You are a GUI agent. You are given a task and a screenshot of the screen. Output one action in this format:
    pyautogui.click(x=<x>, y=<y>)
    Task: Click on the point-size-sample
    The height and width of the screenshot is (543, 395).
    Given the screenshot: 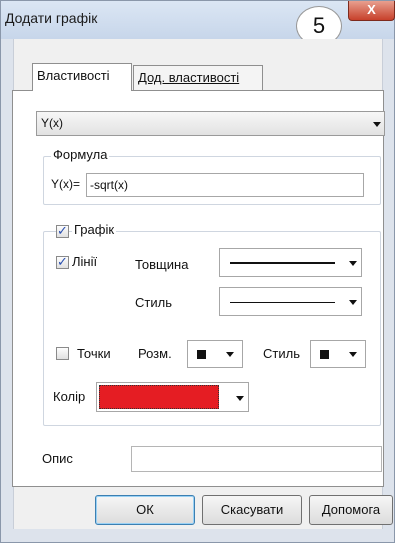 What is the action you would take?
    pyautogui.click(x=201, y=354)
    